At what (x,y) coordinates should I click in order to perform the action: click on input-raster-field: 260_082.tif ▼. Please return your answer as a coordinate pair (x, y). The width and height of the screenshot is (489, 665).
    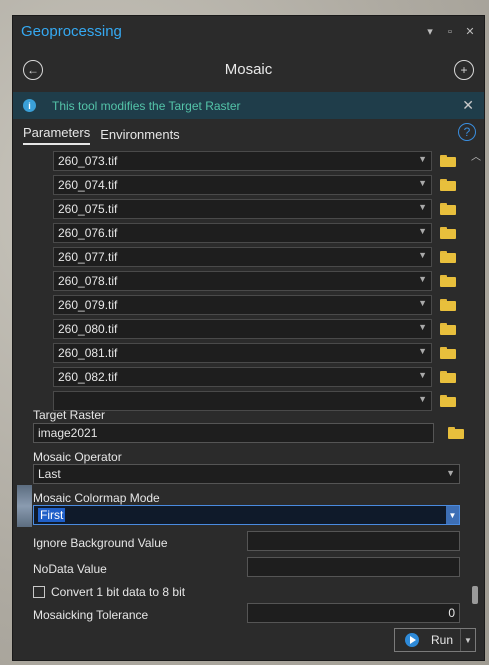
    Looking at the image, I should click on (242, 377).